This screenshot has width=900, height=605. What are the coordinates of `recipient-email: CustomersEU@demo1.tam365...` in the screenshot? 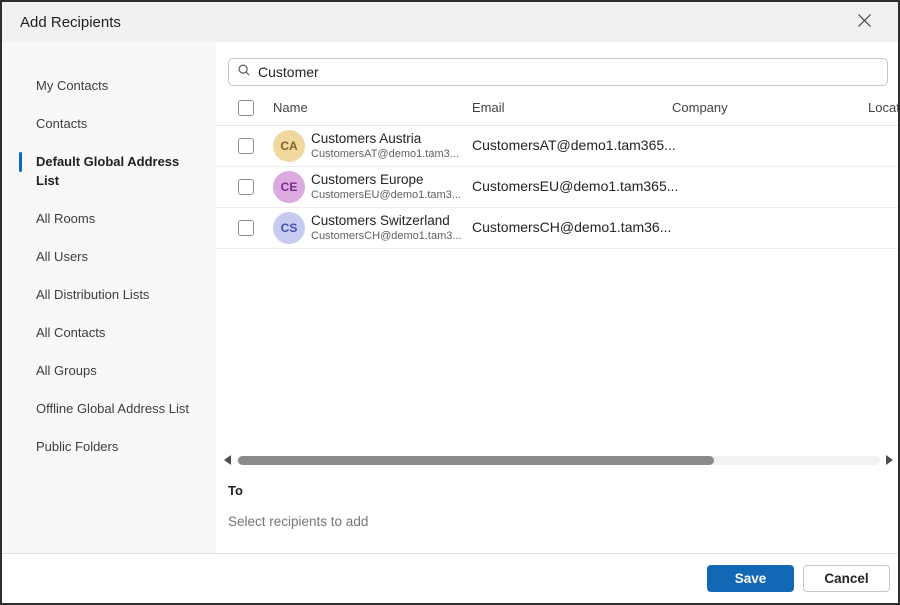 It's located at (575, 186).